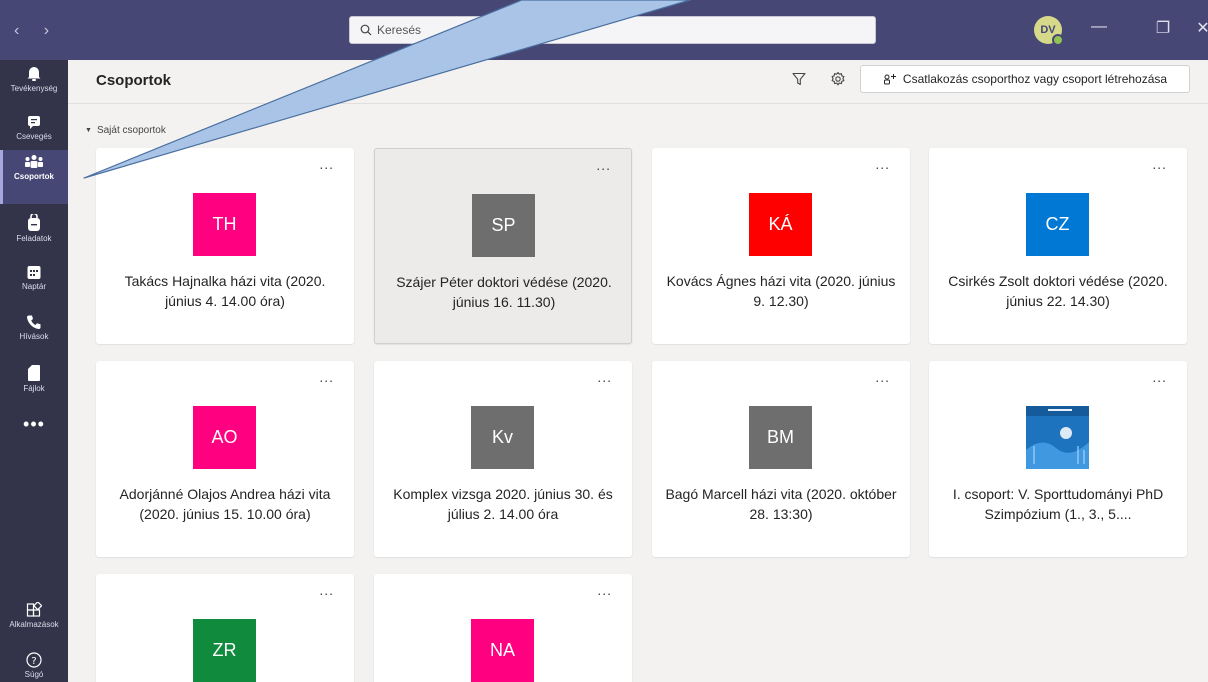 This screenshot has width=1208, height=682. I want to click on avatar-initials: DV, so click(1048, 30).